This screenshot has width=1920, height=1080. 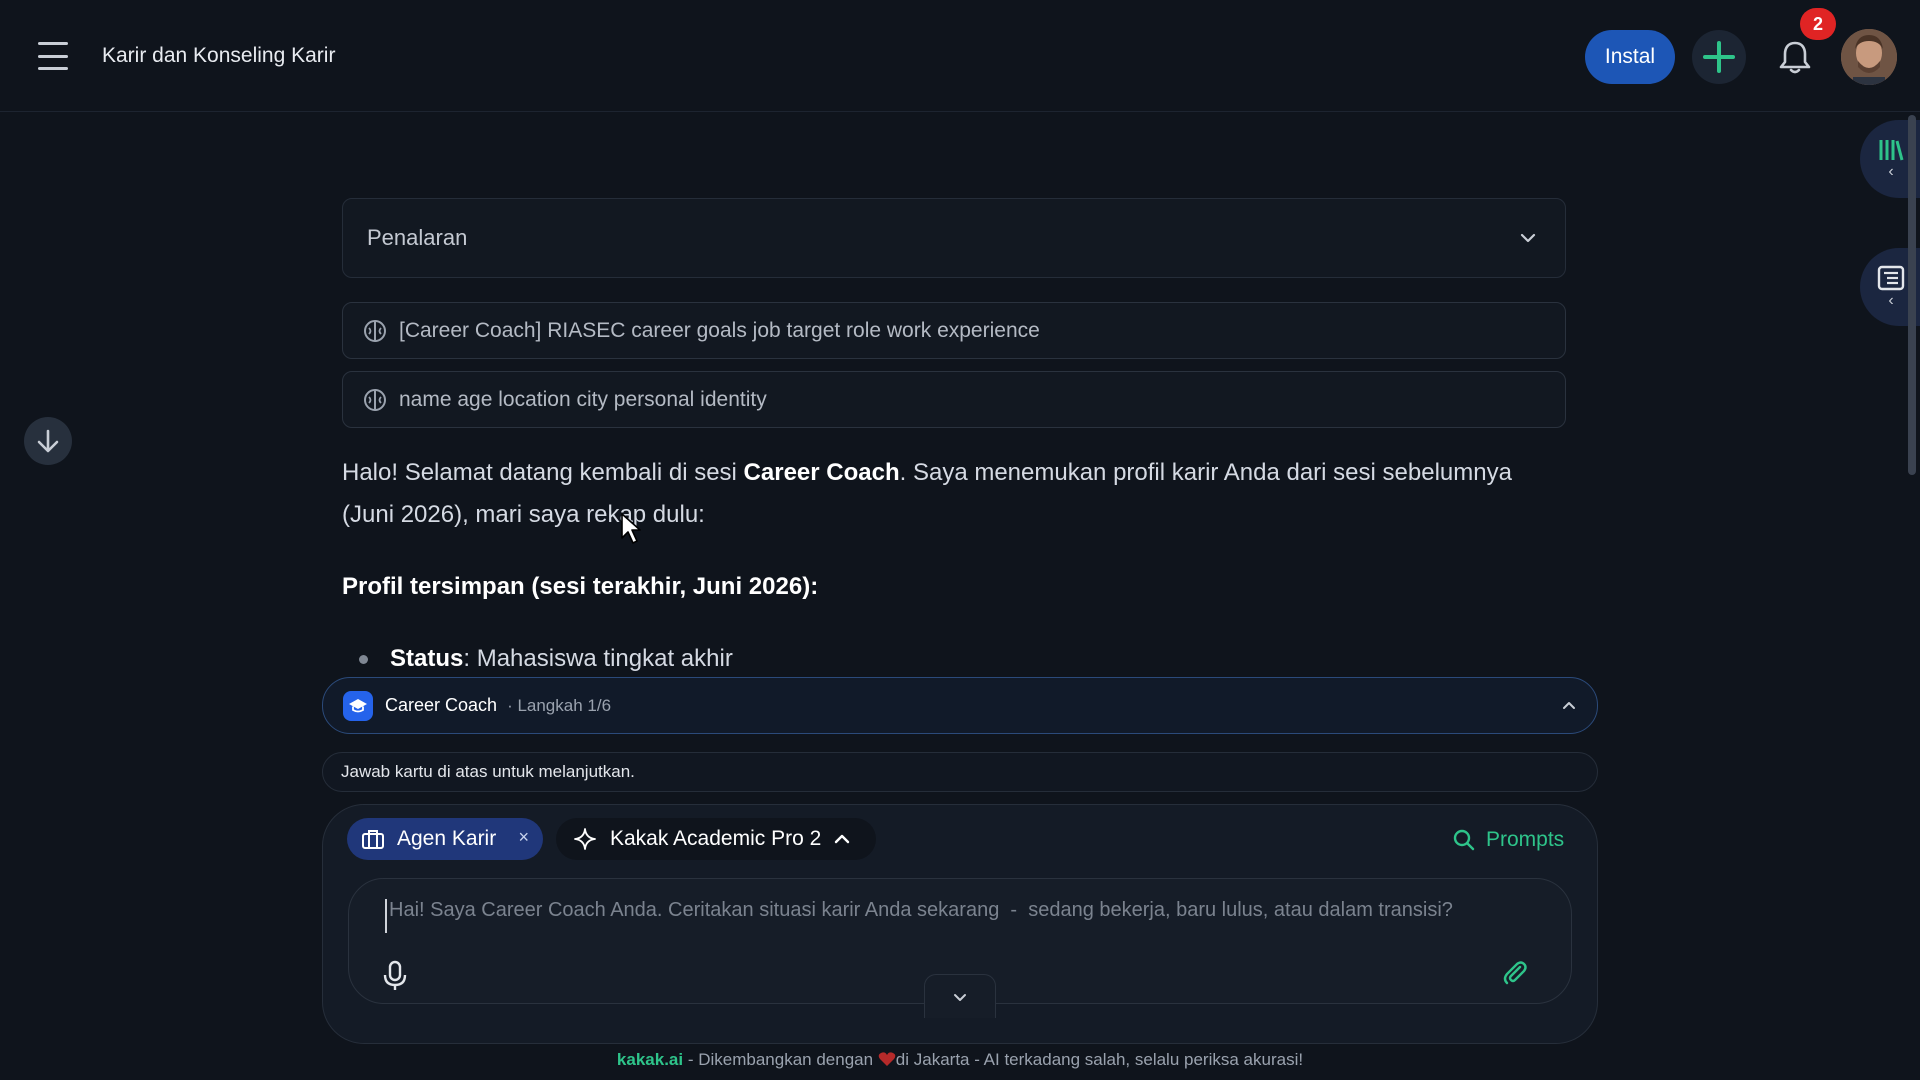 I want to click on reasoning-label: Penalaran, so click(x=417, y=237).